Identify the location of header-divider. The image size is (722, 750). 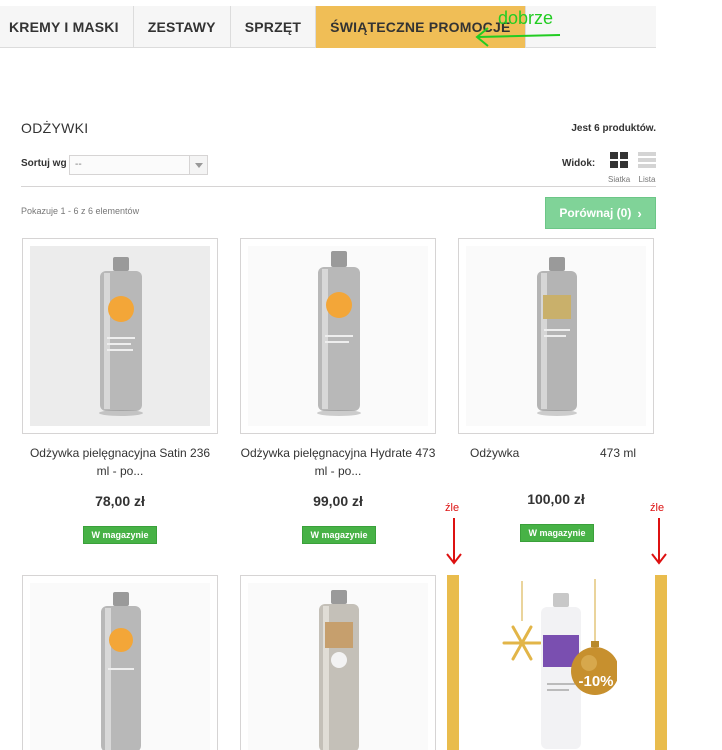
(338, 186).